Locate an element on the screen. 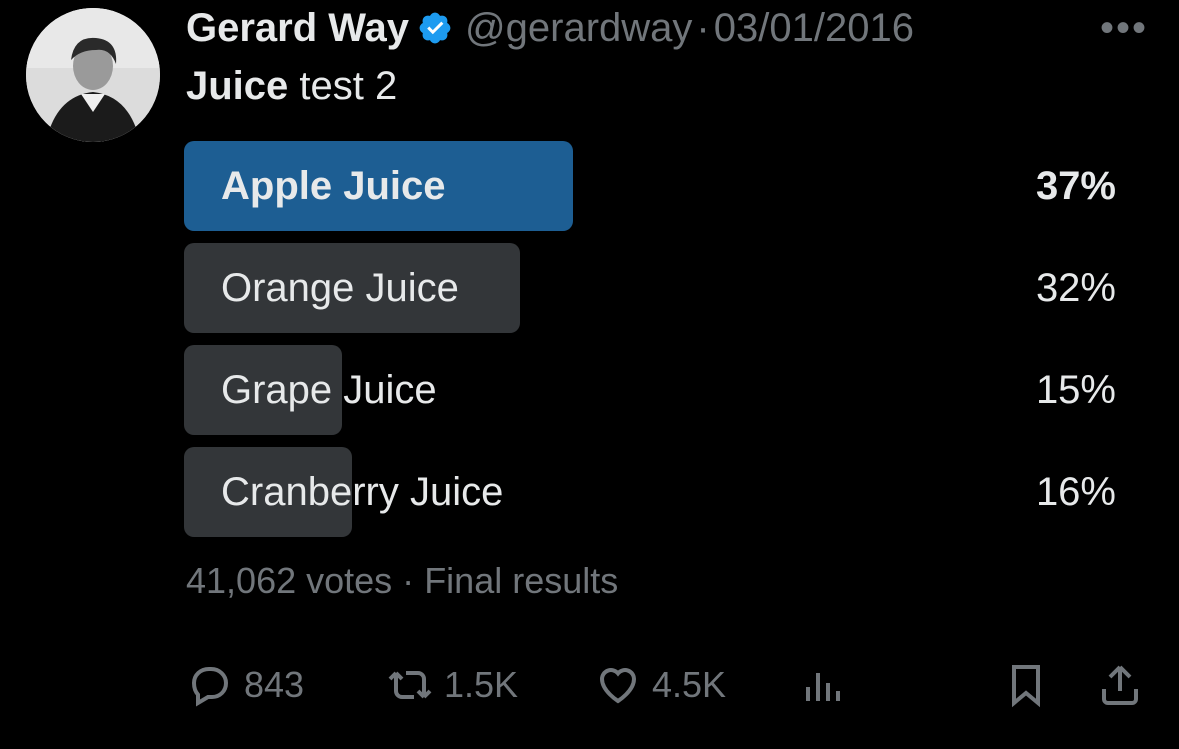  poll-option-label: Orange Juice is located at coordinates (340, 288).